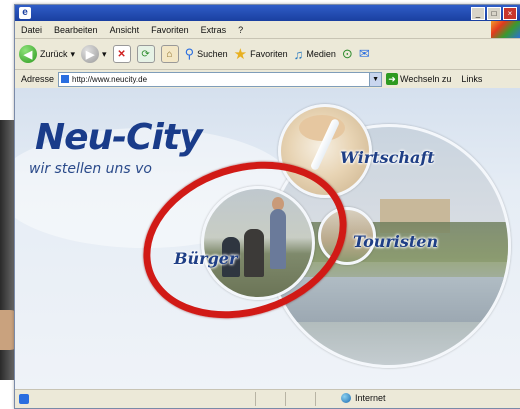 The height and width of the screenshot is (409, 520). What do you see at coordinates (110, 79) in the screenshot?
I see `address-value: http://www.neucity.de` at bounding box center [110, 79].